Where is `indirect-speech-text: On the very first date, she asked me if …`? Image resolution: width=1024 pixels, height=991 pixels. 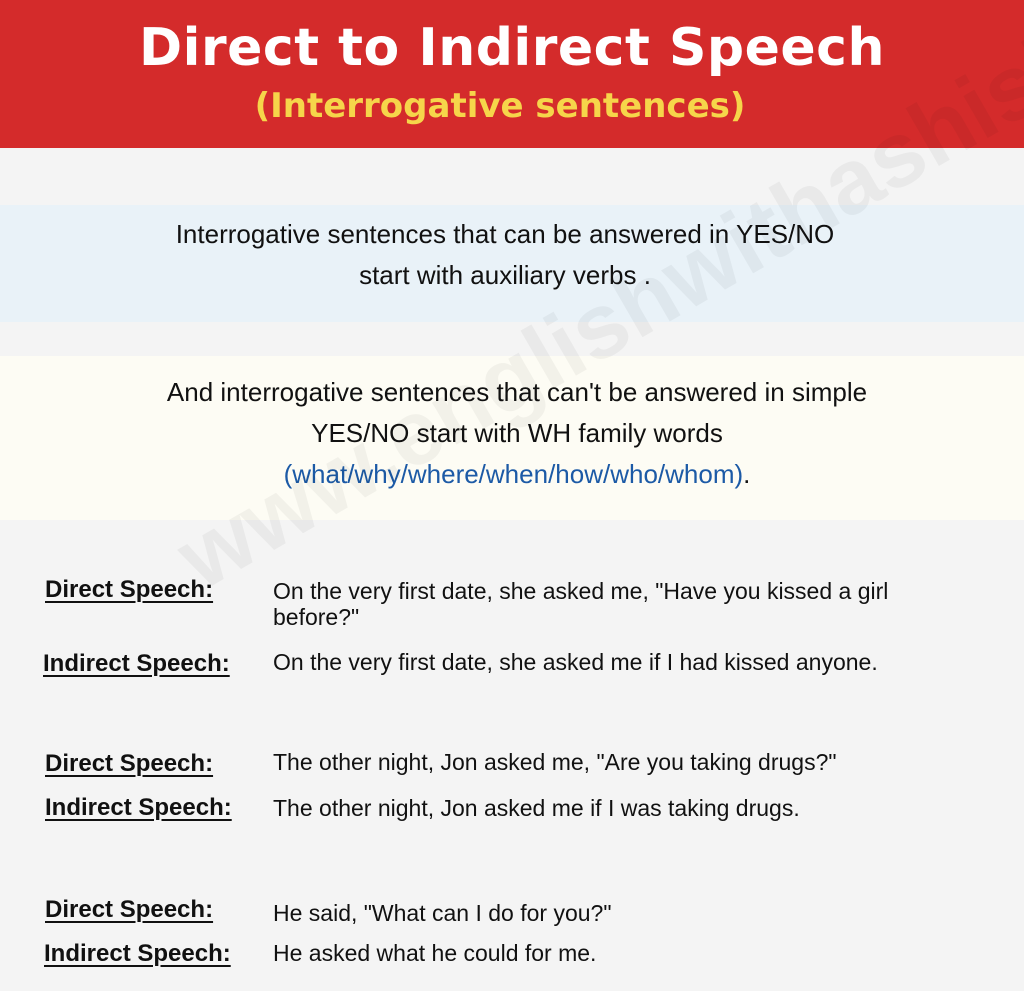 indirect-speech-text: On the very first date, she asked me if … is located at coordinates (575, 662).